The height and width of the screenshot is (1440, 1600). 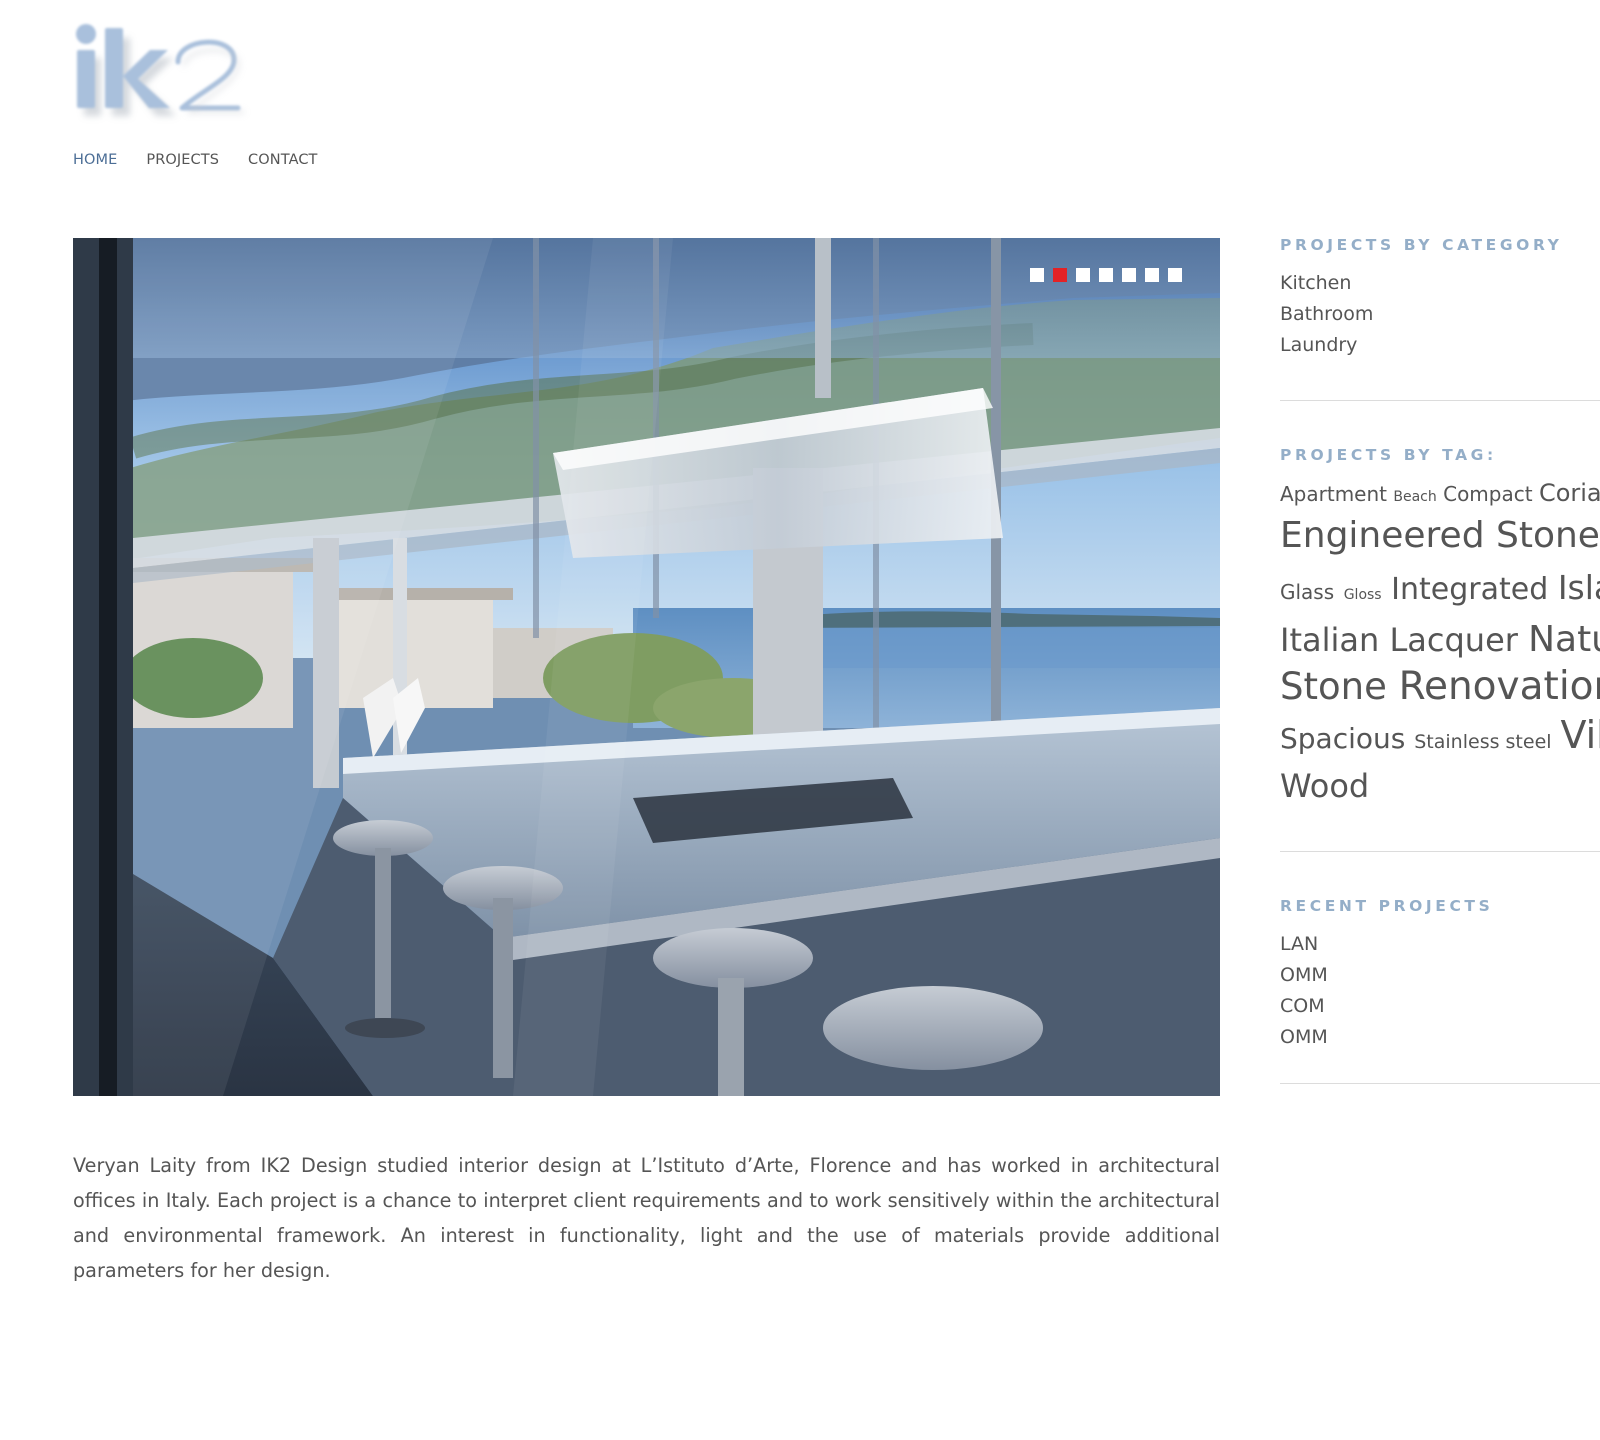 I want to click on tag-widget-title: PROJECTS BY TAG:, so click(x=1388, y=455).